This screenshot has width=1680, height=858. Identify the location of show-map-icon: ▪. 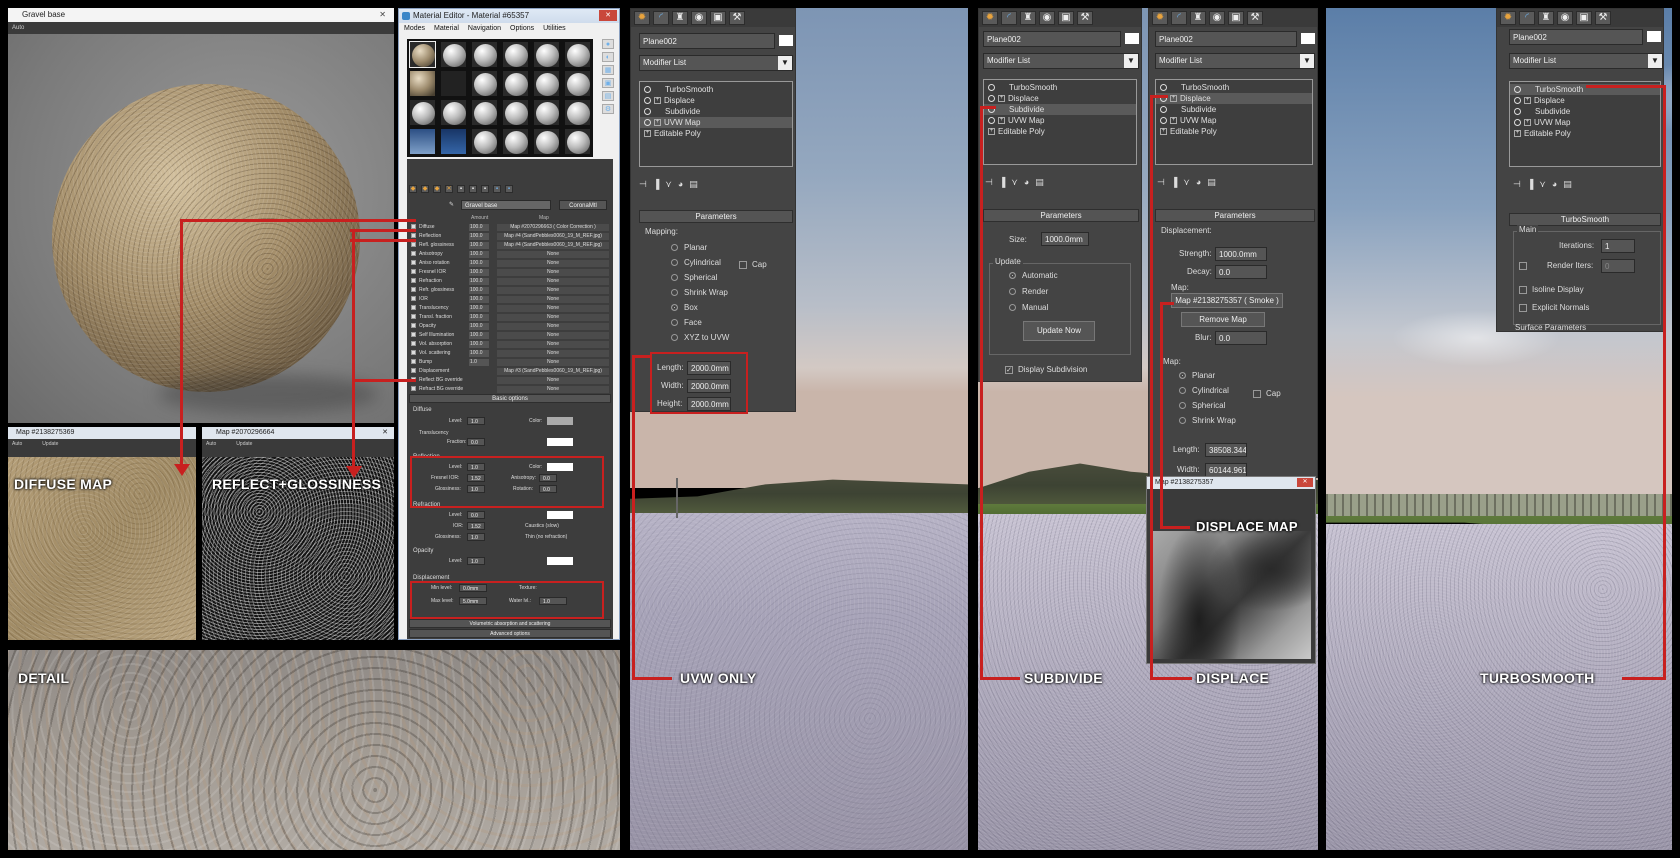
(497, 189).